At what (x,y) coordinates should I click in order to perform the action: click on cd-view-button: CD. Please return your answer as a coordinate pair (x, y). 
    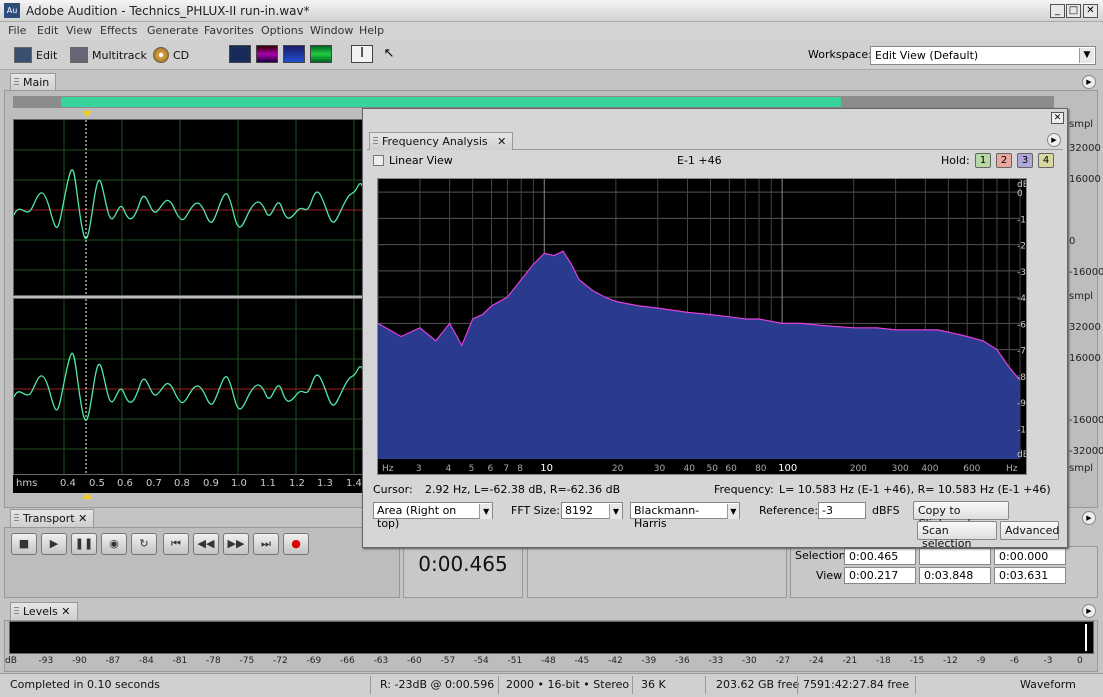
    Looking at the image, I should click on (171, 55).